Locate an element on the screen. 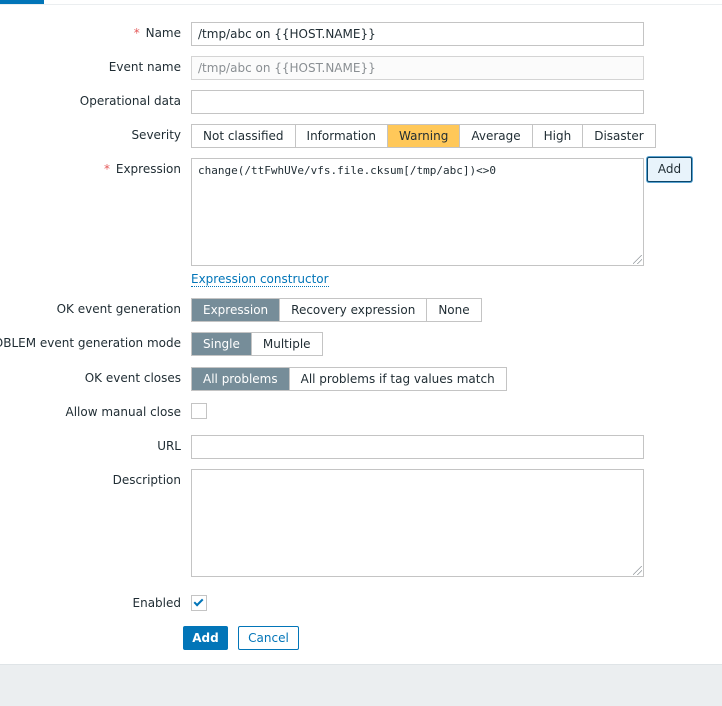 This screenshot has height=706, width=722. ok-event-generation-selector: Expression Recovery expression None is located at coordinates (336, 310).